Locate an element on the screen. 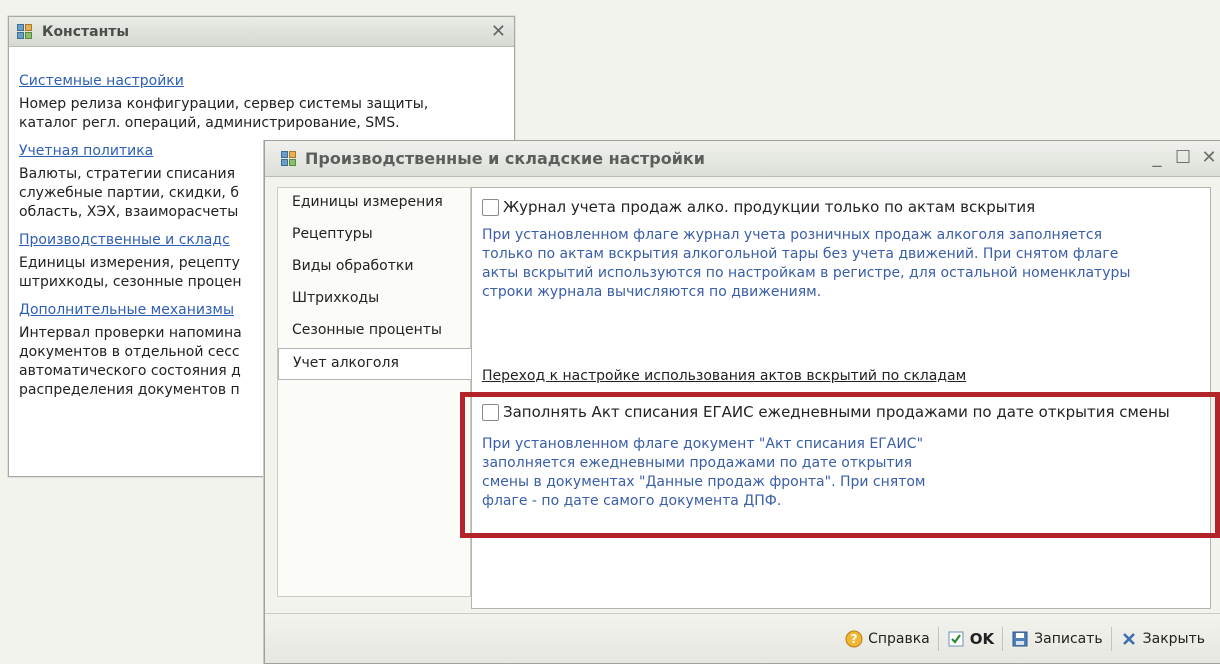 This screenshot has height=664, width=1220. save-button-label: Записать is located at coordinates (1068, 638).